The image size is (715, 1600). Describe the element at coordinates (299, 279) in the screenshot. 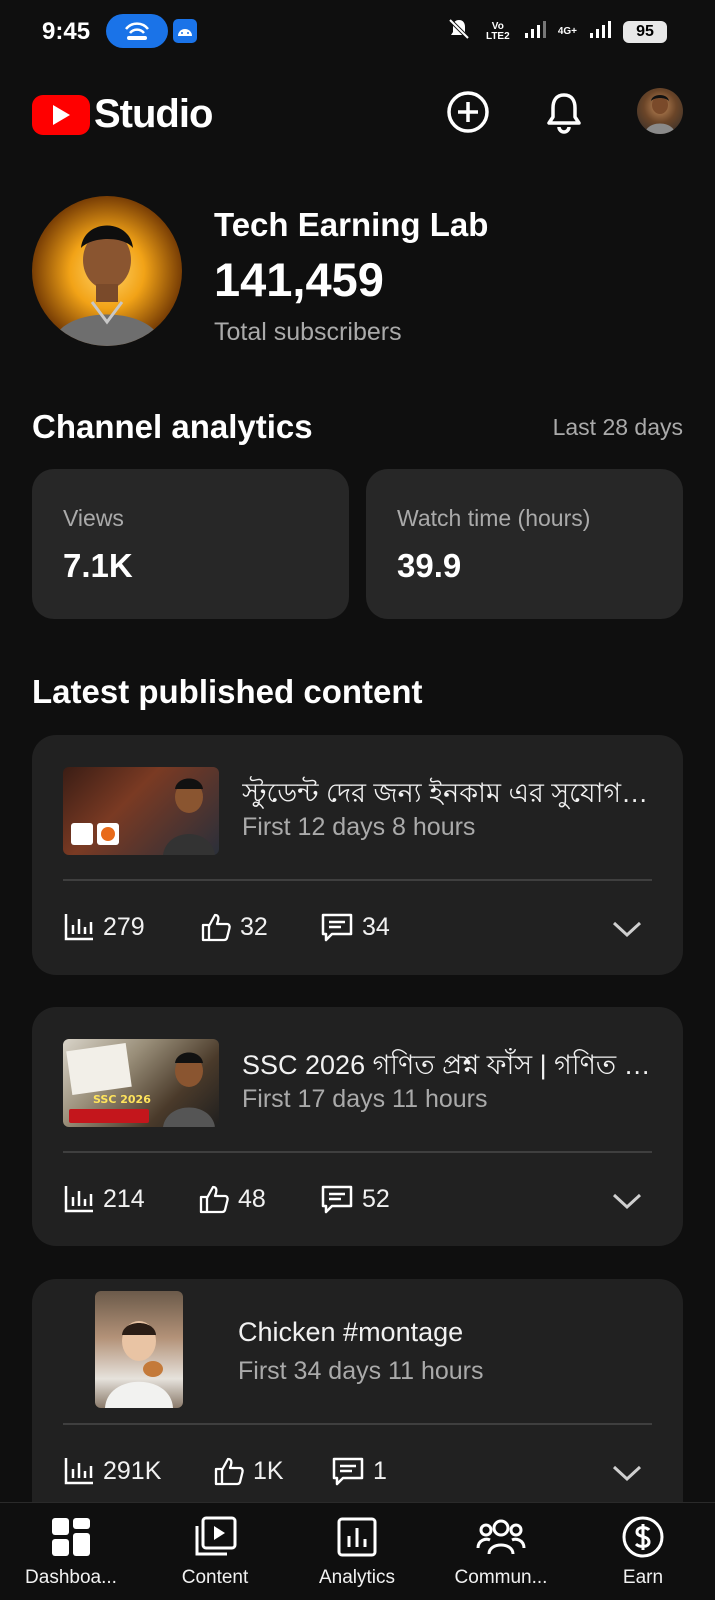

I see `subscriber-count: 141,459` at that location.